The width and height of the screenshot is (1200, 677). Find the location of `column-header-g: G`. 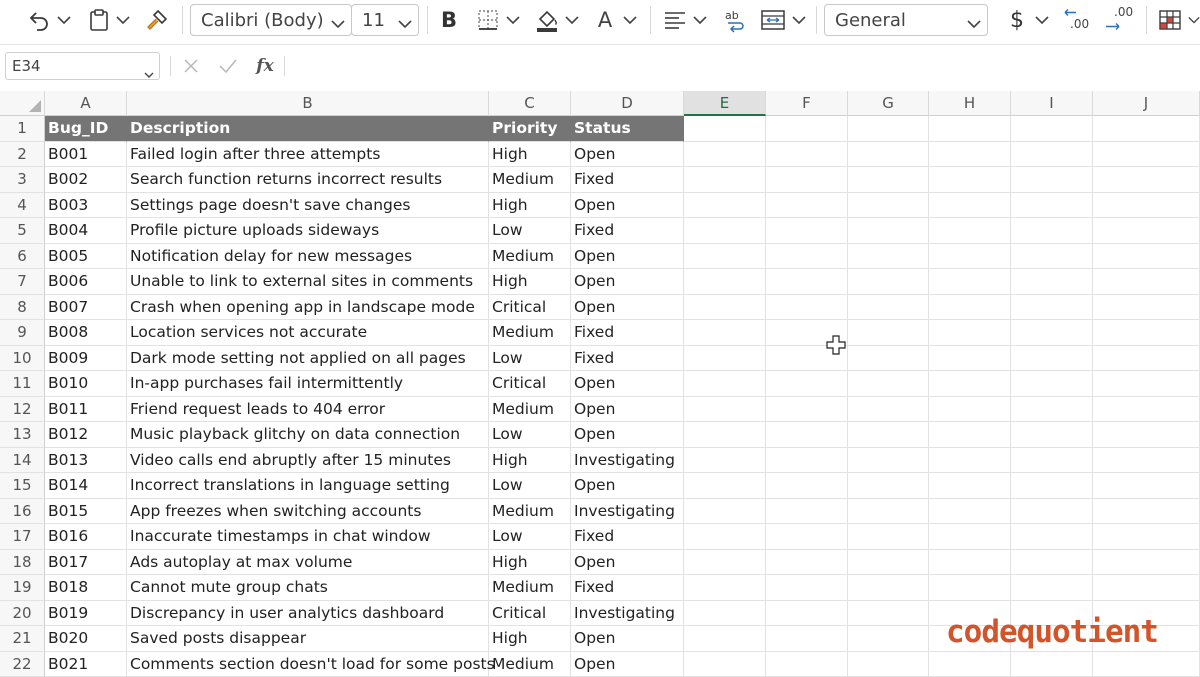

column-header-g: G is located at coordinates (888, 103).